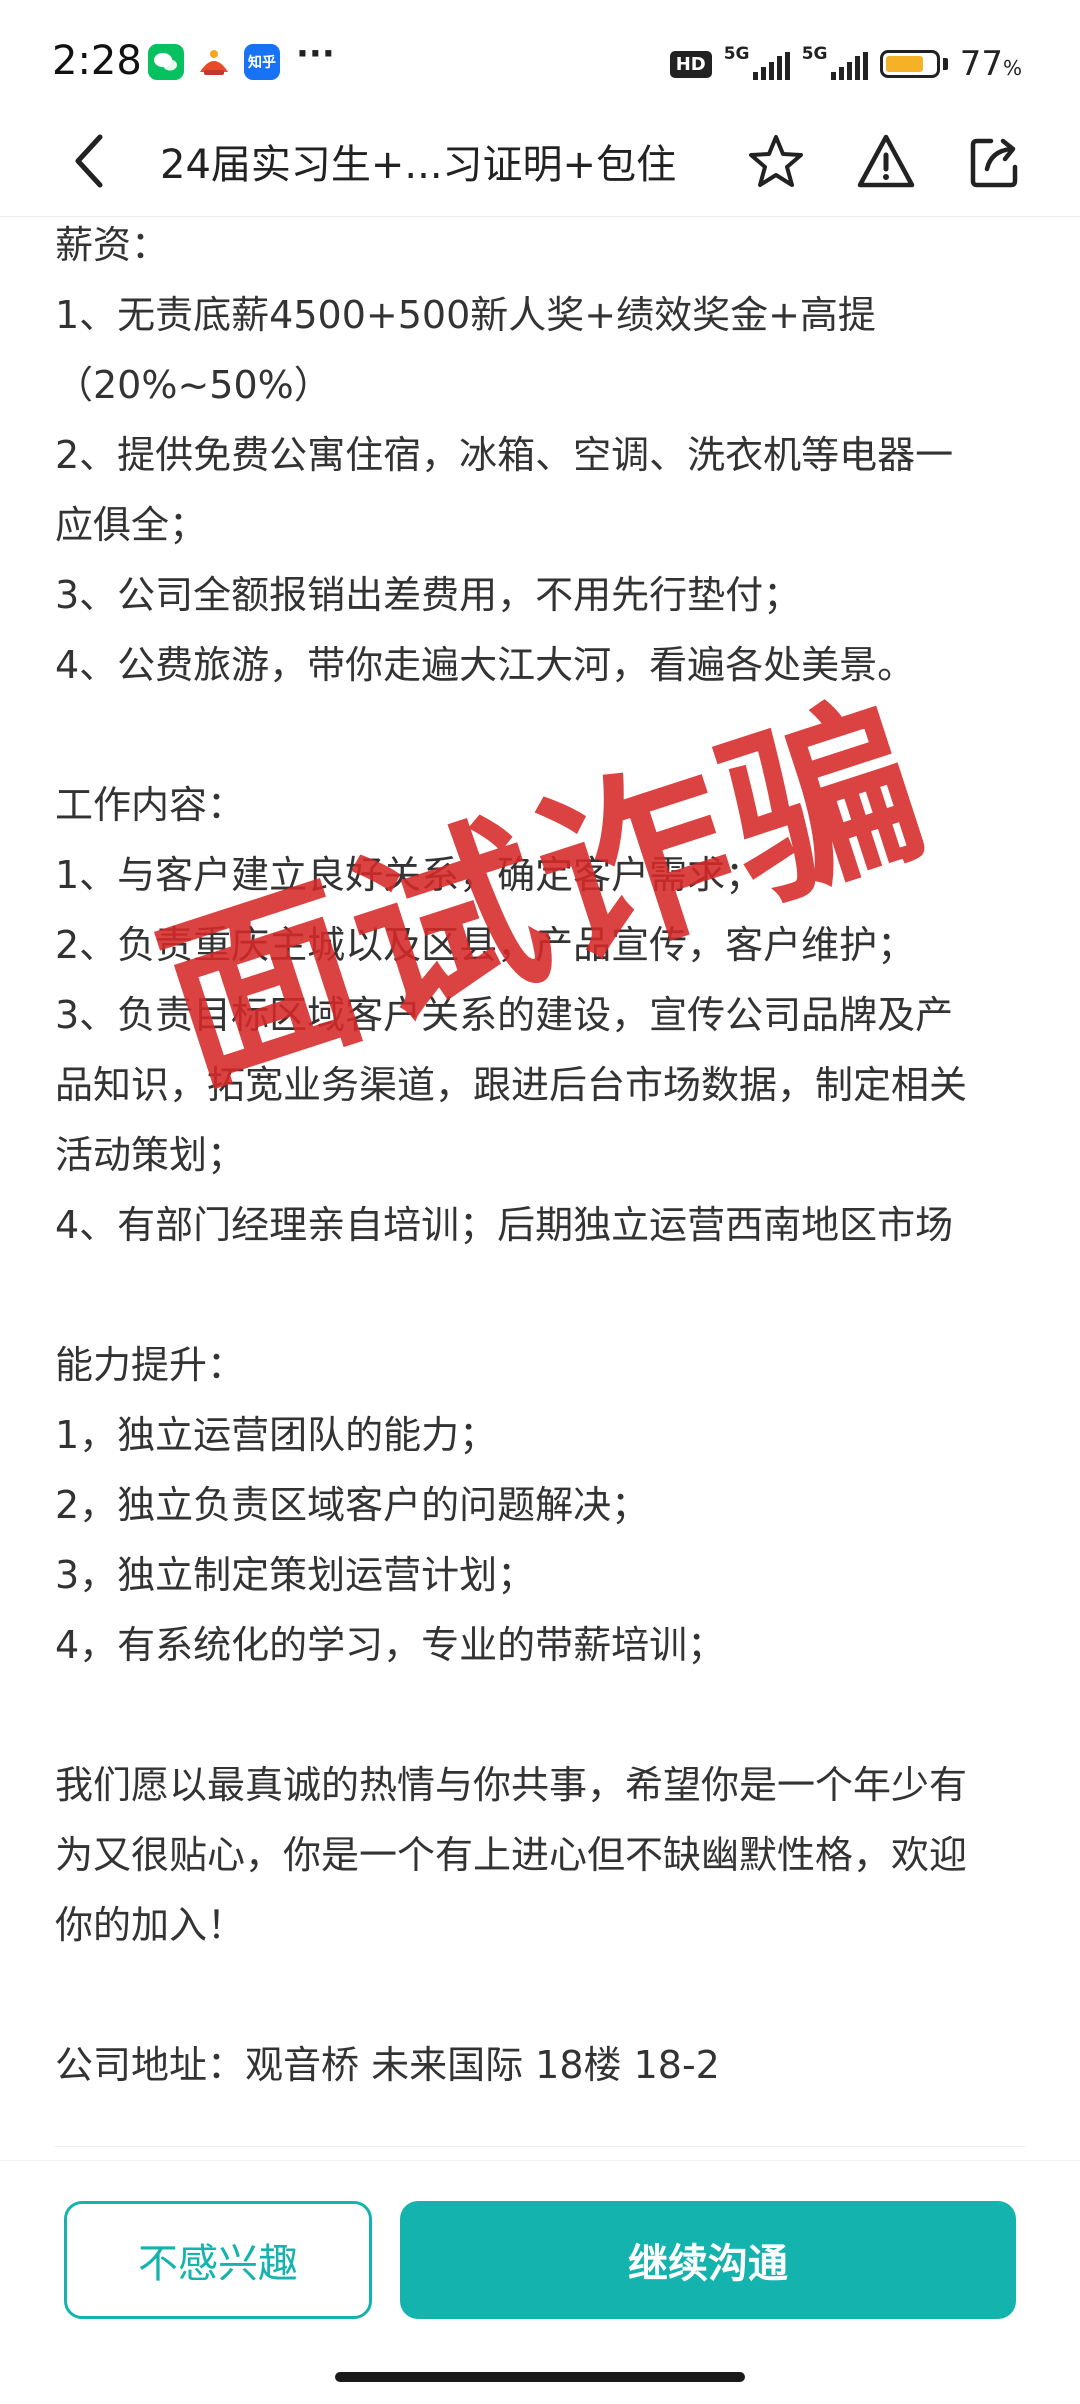  I want to click on continue-chat-button: 继续沟通, so click(708, 2260).